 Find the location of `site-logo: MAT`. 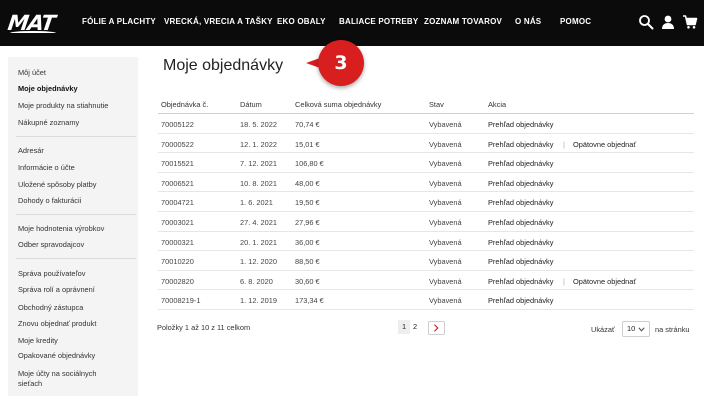

site-logo: MAT is located at coordinates (34, 23).